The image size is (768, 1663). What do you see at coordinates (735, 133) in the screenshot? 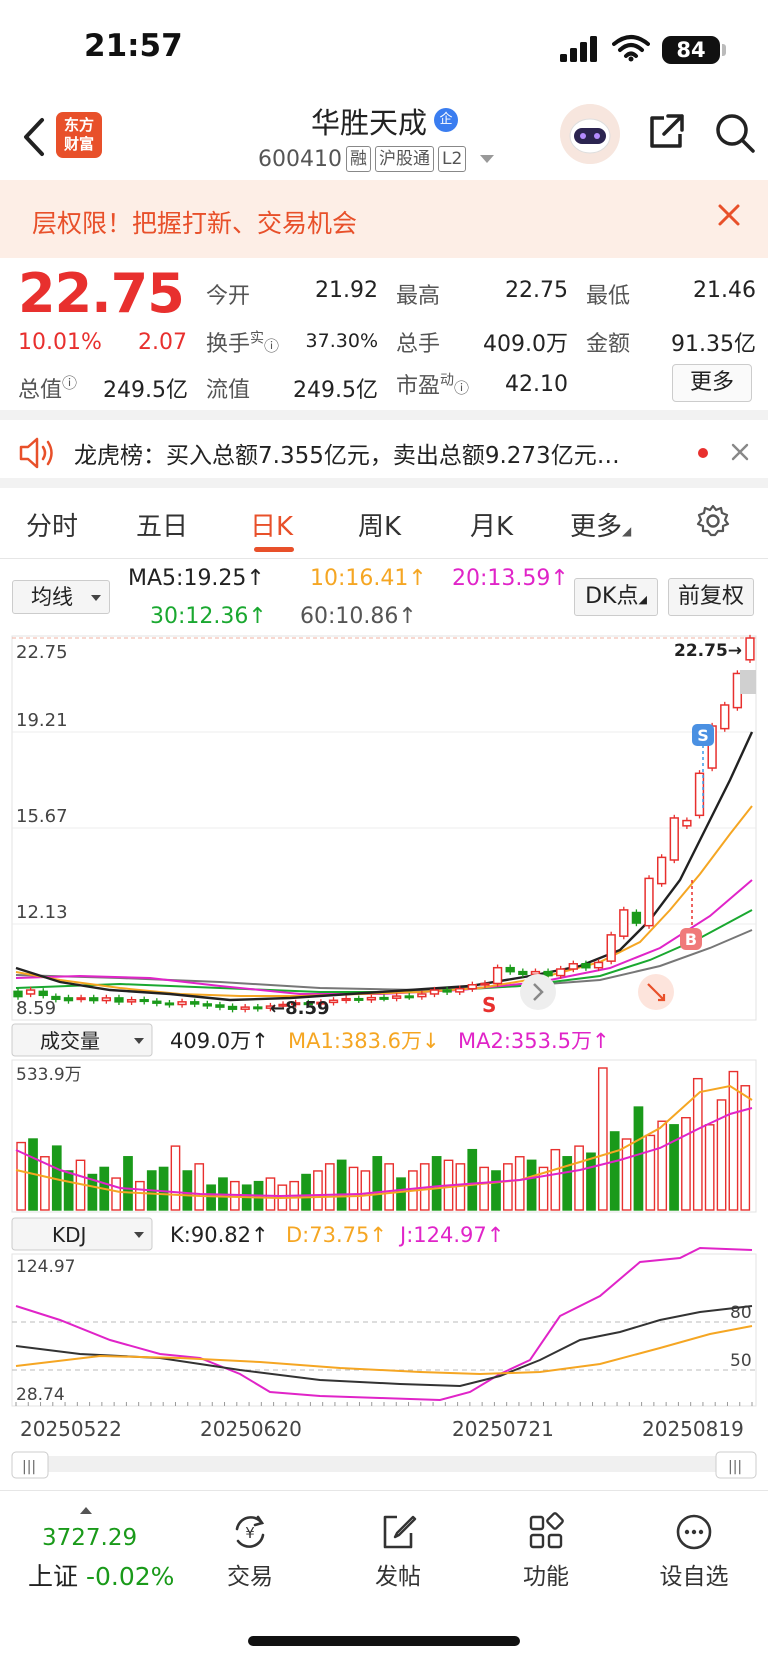
I see `search-icon` at bounding box center [735, 133].